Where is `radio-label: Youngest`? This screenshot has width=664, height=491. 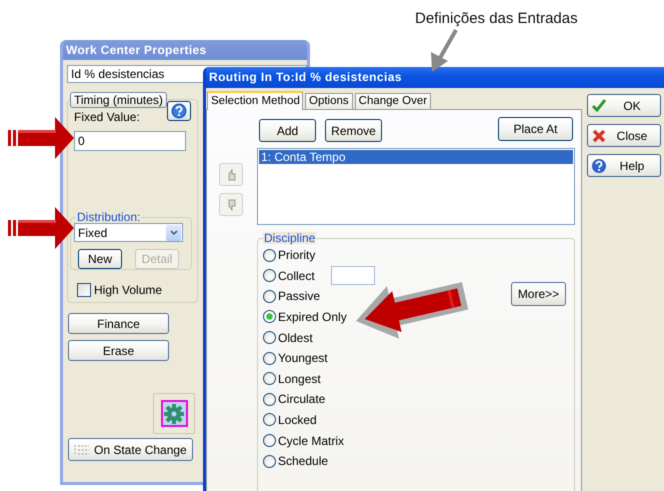 radio-label: Youngest is located at coordinates (303, 358).